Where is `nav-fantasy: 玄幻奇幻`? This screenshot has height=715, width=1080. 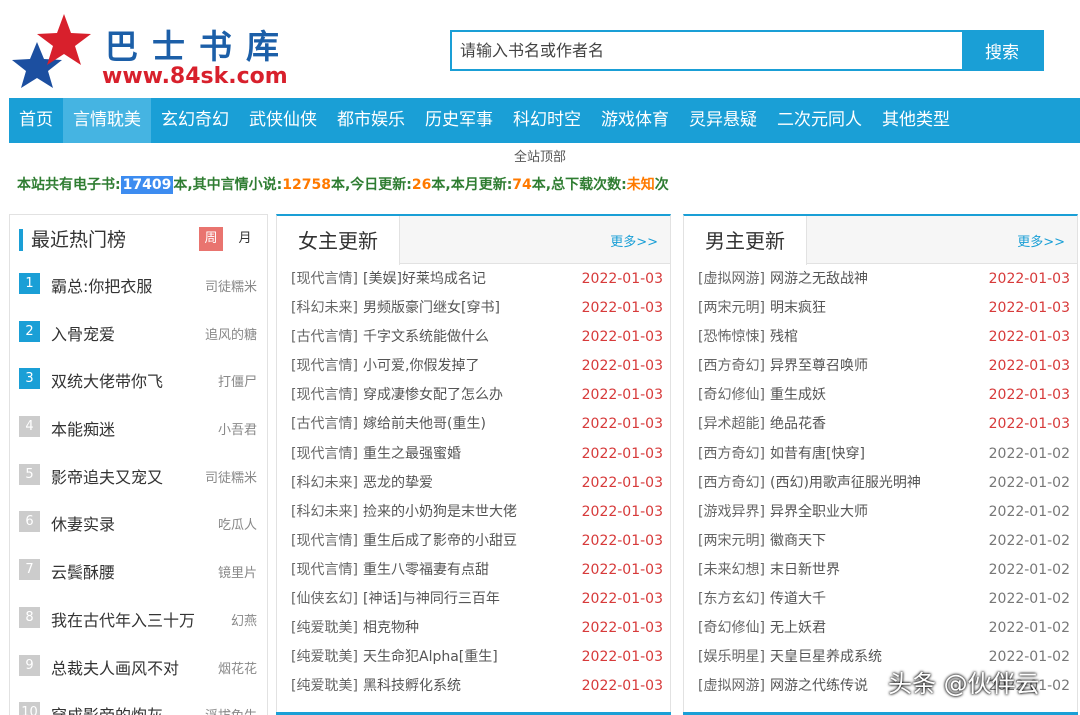 nav-fantasy: 玄幻奇幻 is located at coordinates (195, 120).